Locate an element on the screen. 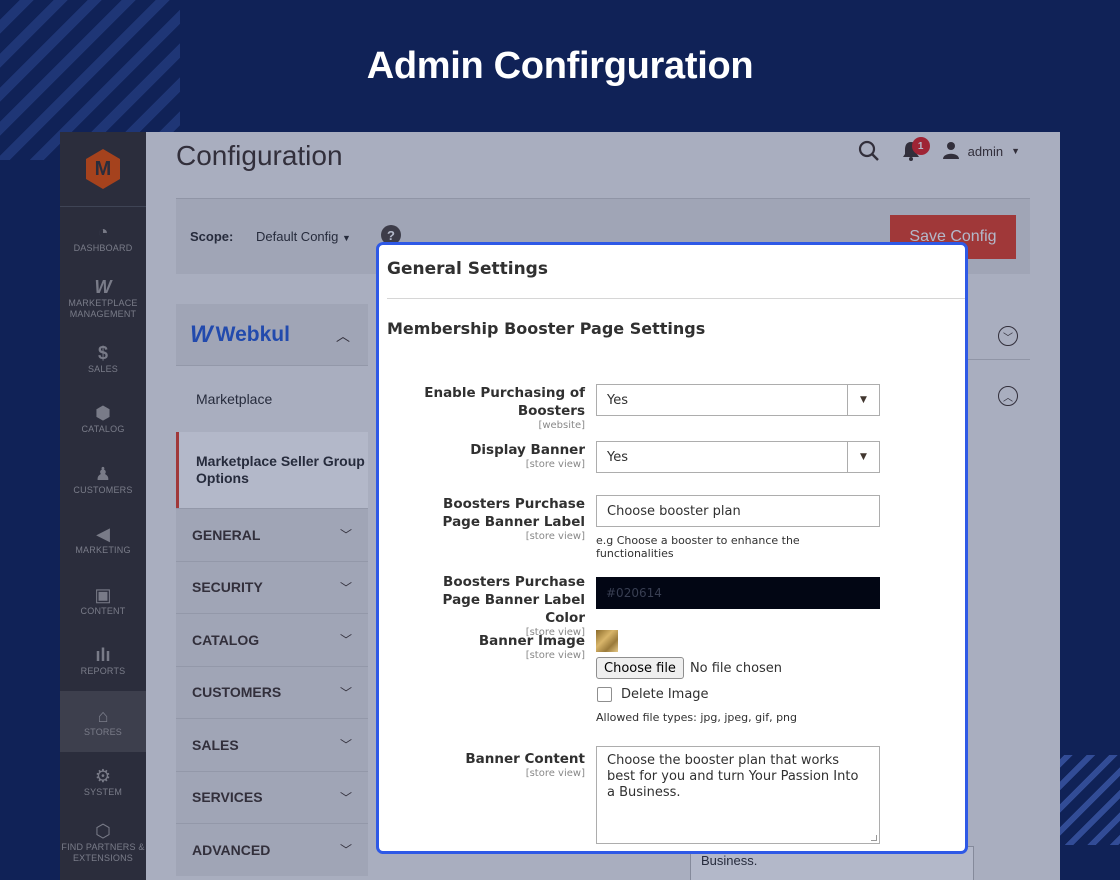 This screenshot has height=880, width=1120. file-picker: Choose file No file chosen is located at coordinates (738, 668).